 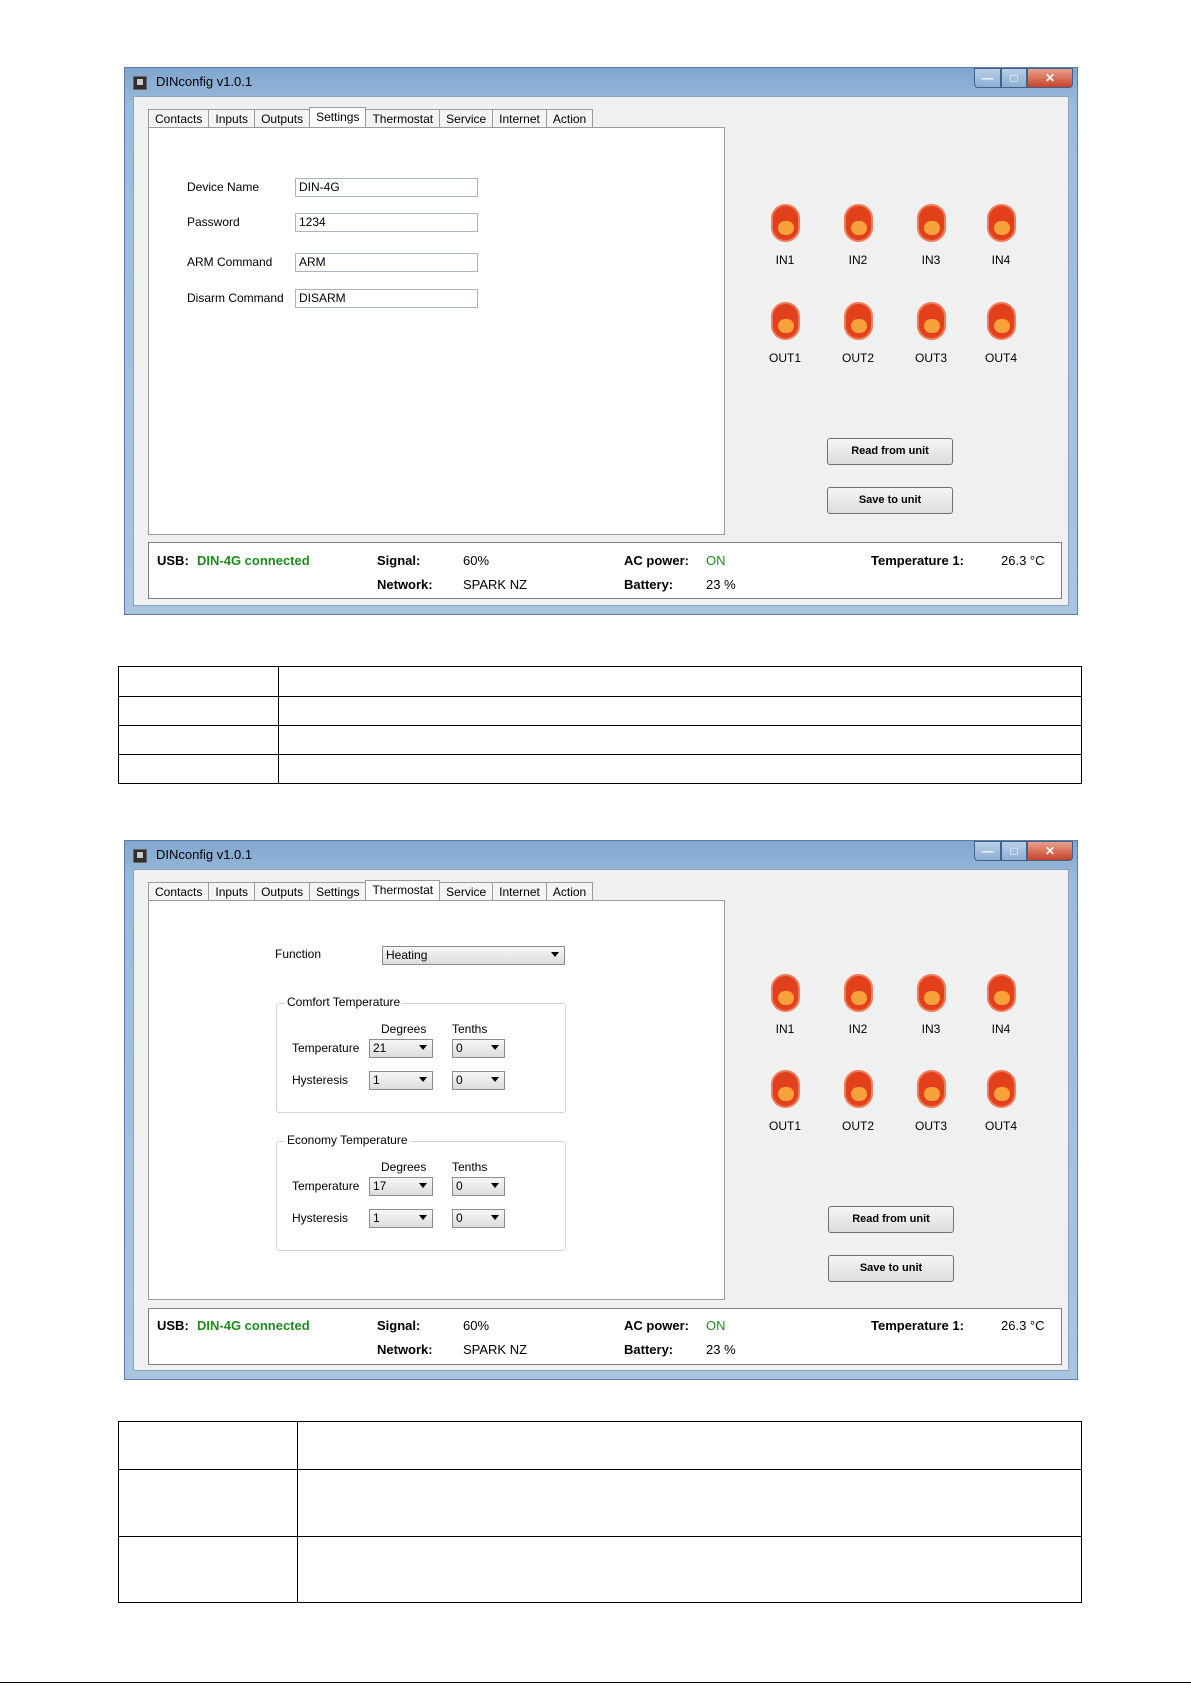 I want to click on select-value: 17, so click(x=380, y=1186).